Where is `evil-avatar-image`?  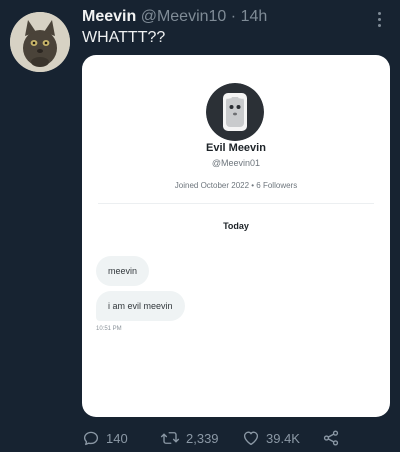 evil-avatar-image is located at coordinates (235, 112).